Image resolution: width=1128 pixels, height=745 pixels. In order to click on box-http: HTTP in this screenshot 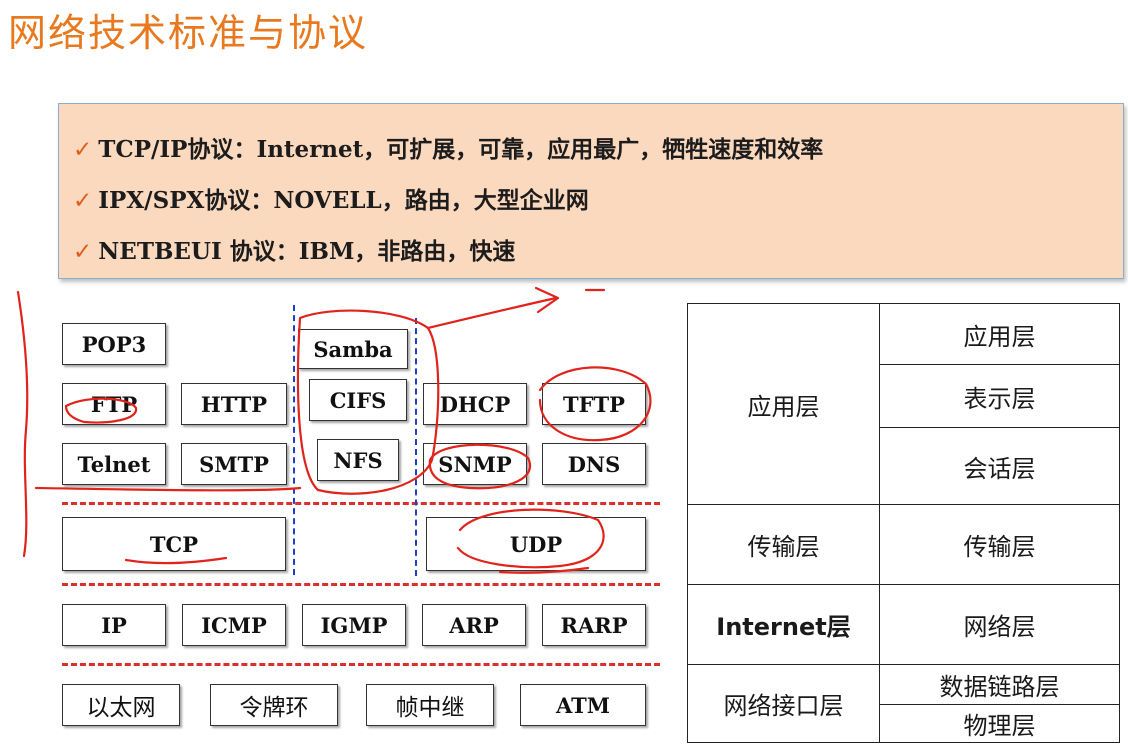, I will do `click(234, 404)`.